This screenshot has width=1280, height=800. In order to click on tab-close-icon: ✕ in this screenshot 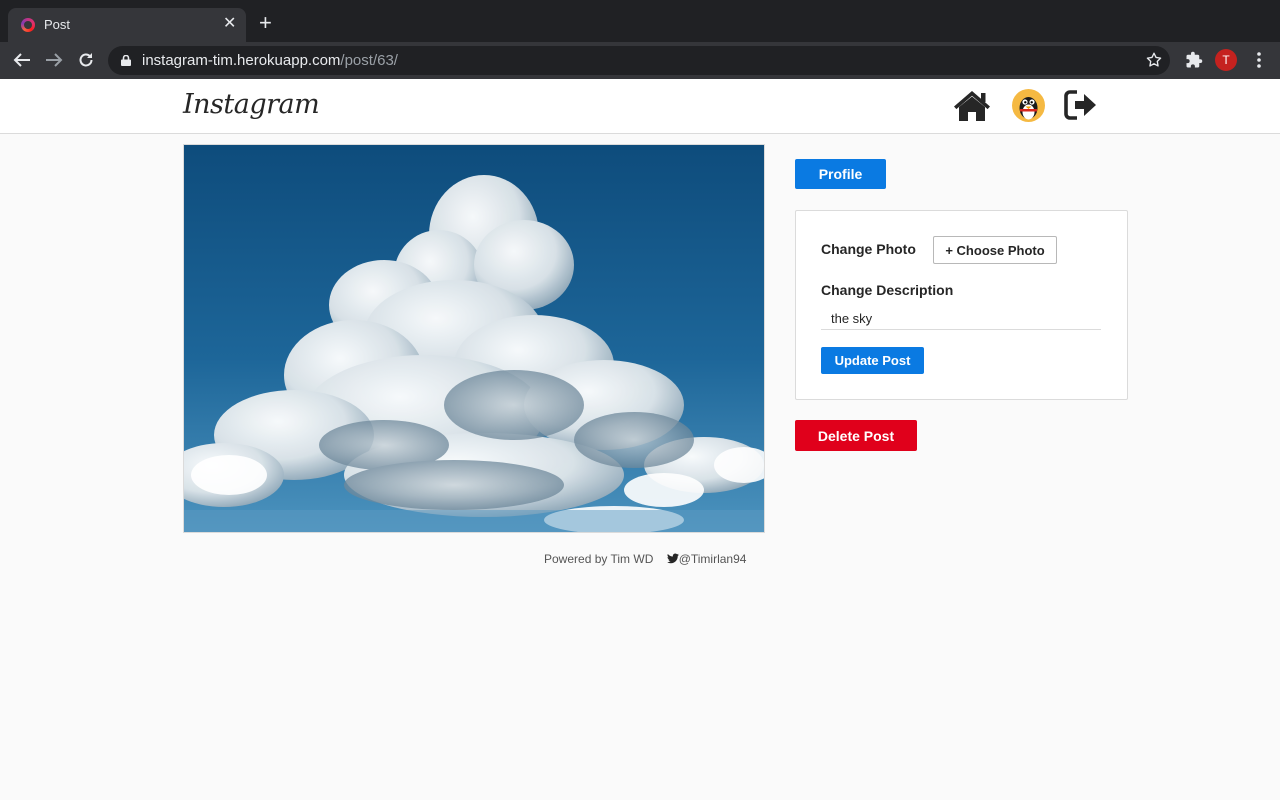, I will do `click(229, 24)`.